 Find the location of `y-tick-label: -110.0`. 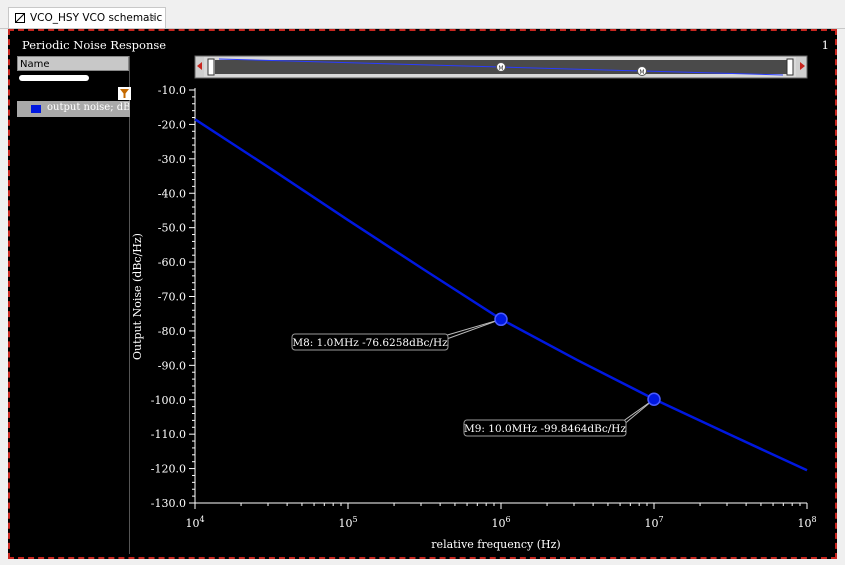

y-tick-label: -110.0 is located at coordinates (168, 434).